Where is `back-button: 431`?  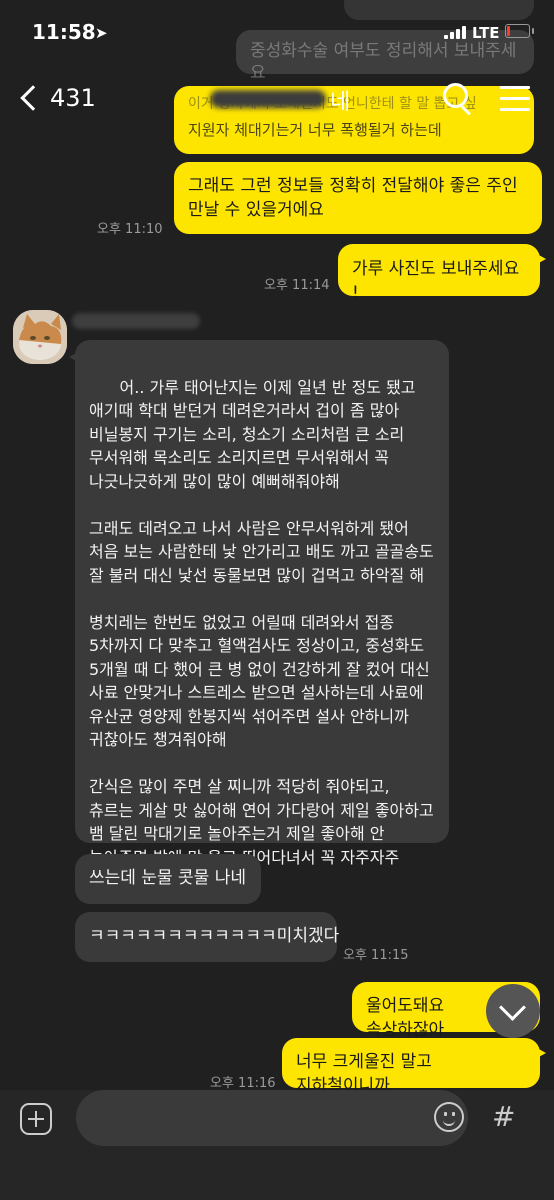 back-button: 431 is located at coordinates (56, 98).